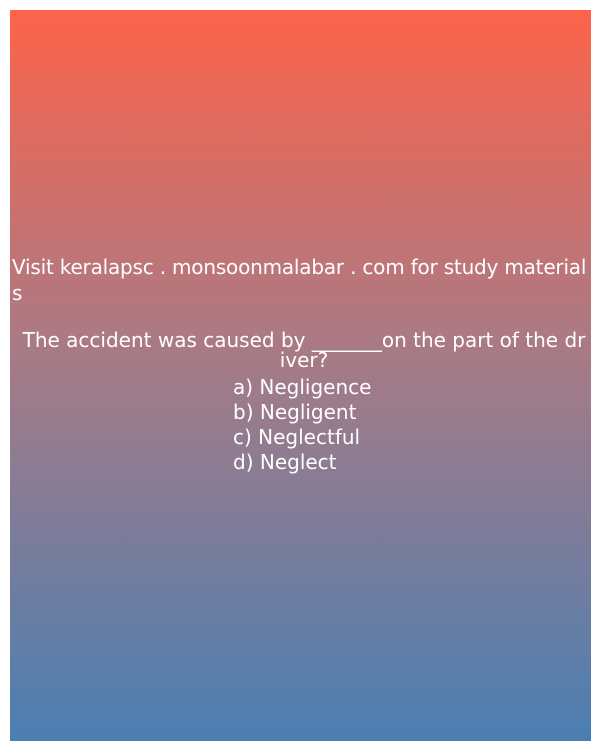 The width and height of the screenshot is (600, 750). What do you see at coordinates (297, 437) in the screenshot?
I see `option-c: c) Neglectful` at bounding box center [297, 437].